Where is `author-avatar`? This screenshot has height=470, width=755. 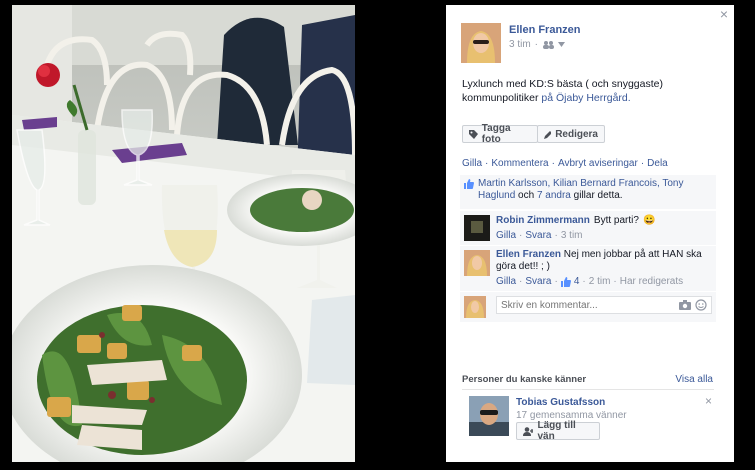 author-avatar is located at coordinates (481, 43).